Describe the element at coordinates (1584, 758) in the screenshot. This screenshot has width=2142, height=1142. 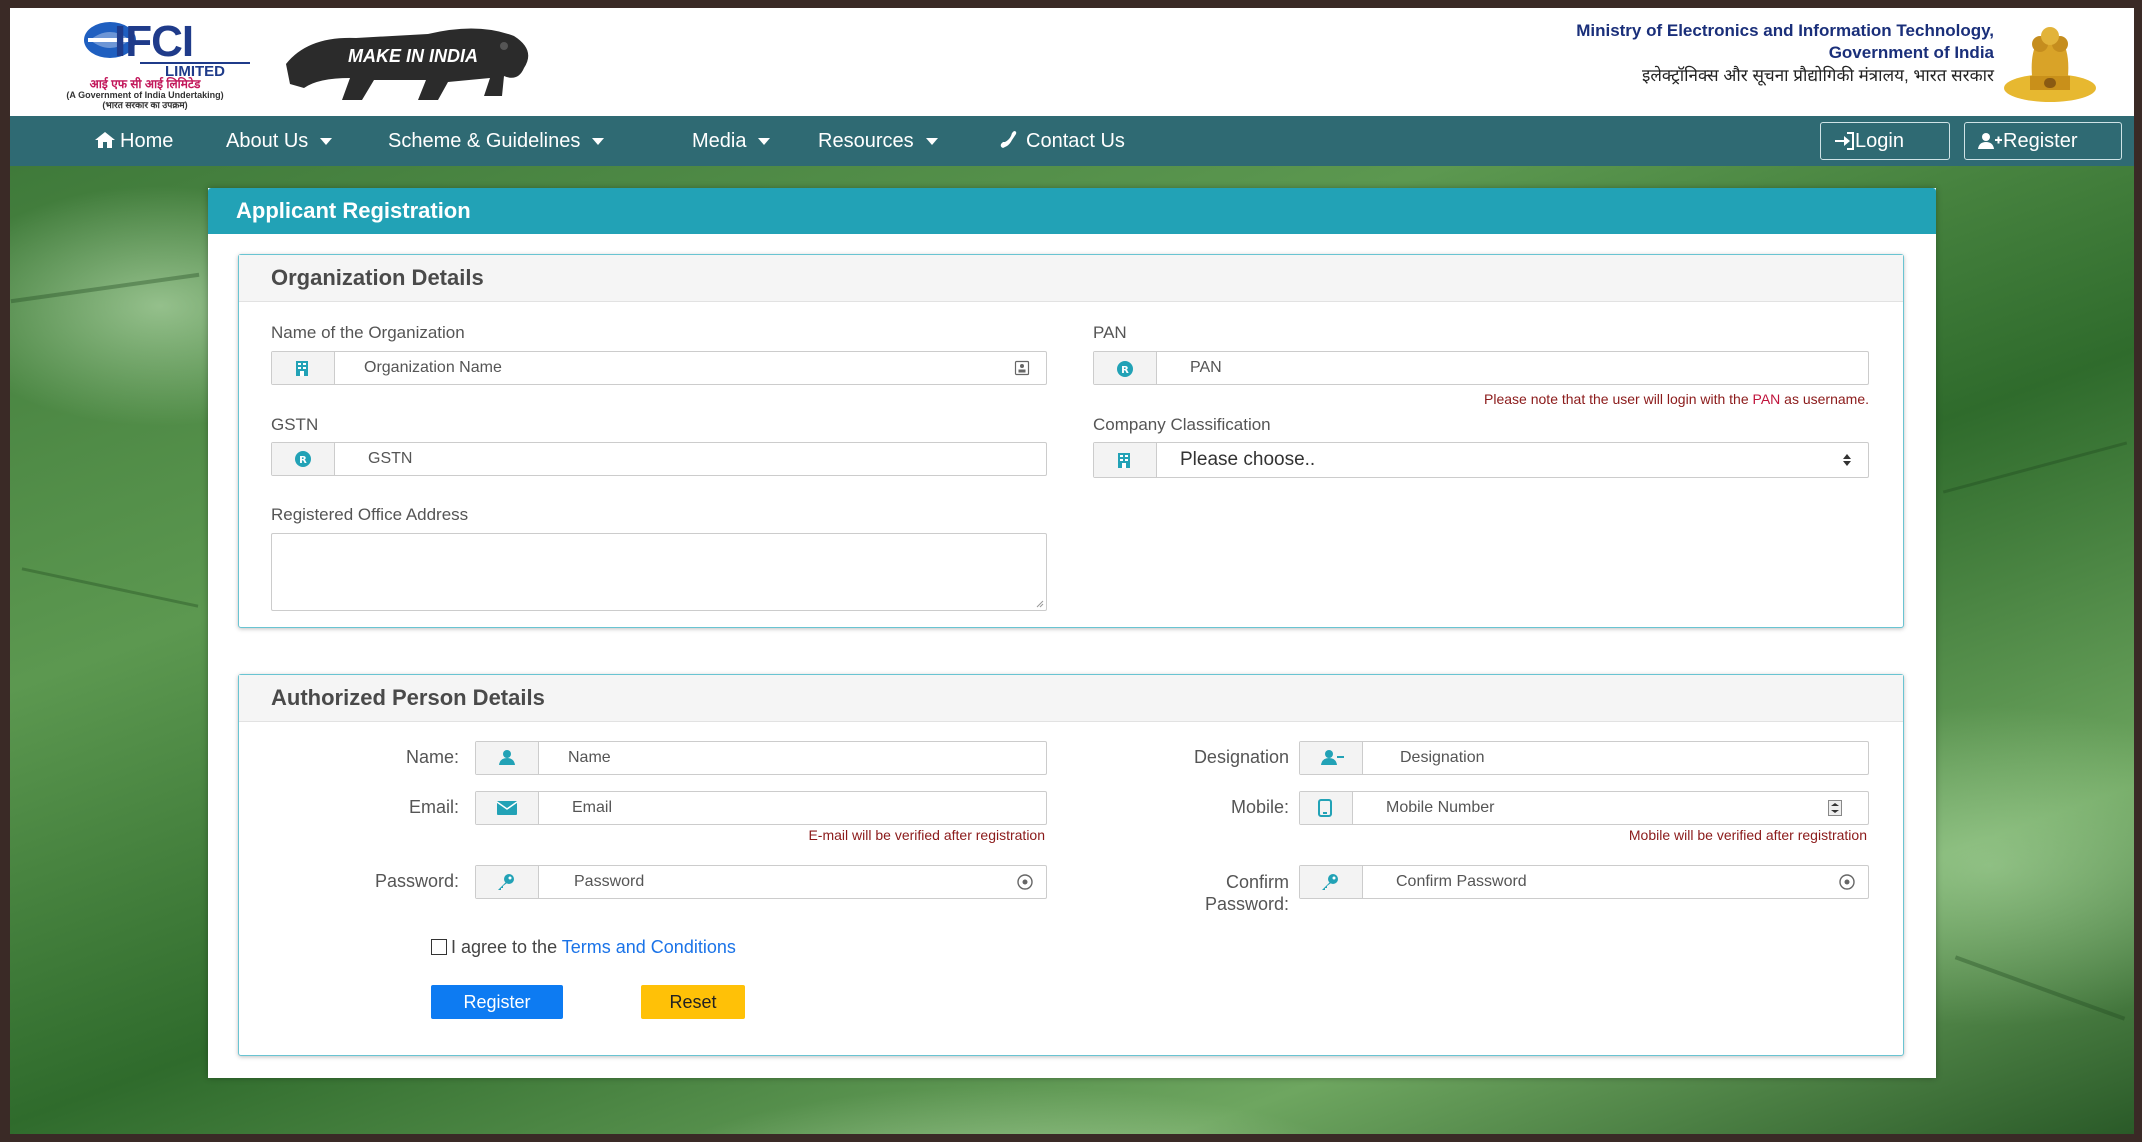
I see `designation-field: Designation` at that location.